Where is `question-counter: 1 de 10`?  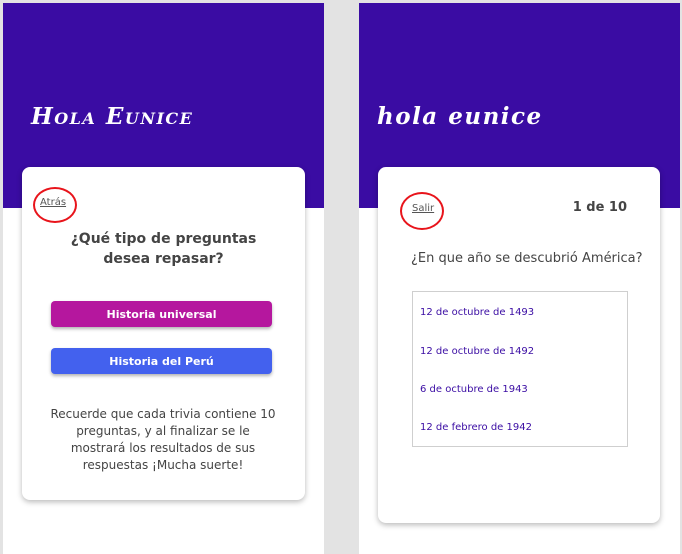 question-counter: 1 de 10 is located at coordinates (599, 207).